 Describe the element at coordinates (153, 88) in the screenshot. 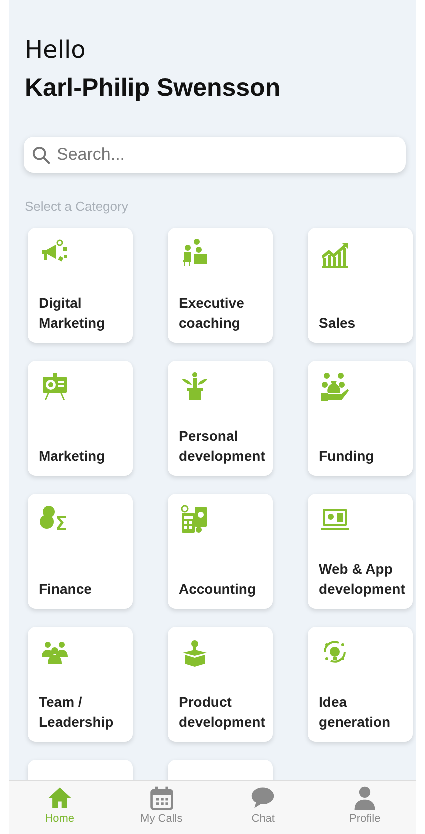

I see `user-name: Karl-Philip Swensson` at that location.